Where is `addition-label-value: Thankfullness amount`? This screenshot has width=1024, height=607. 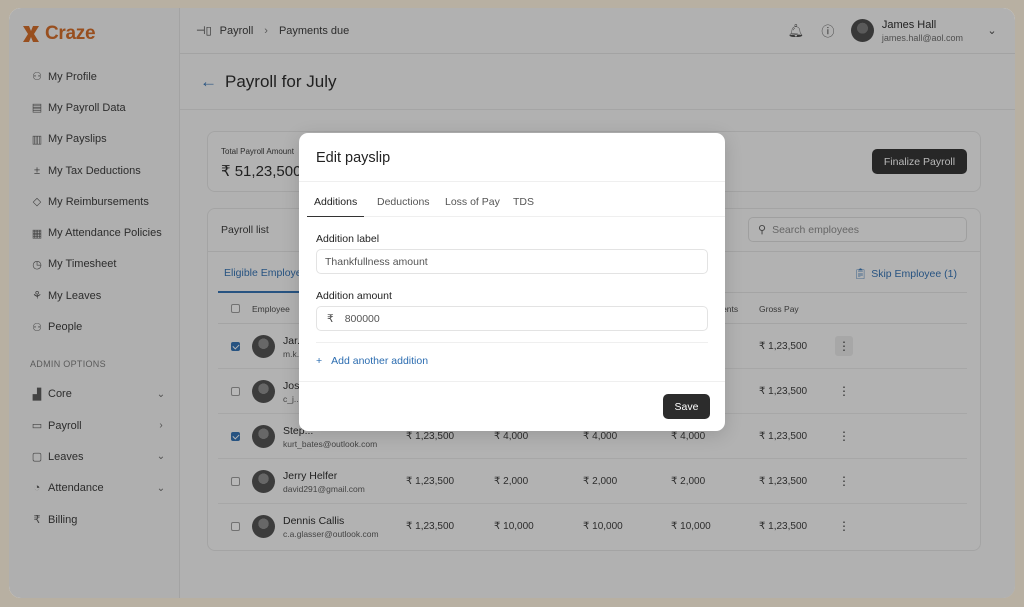
addition-label-value: Thankfullness amount is located at coordinates (376, 261).